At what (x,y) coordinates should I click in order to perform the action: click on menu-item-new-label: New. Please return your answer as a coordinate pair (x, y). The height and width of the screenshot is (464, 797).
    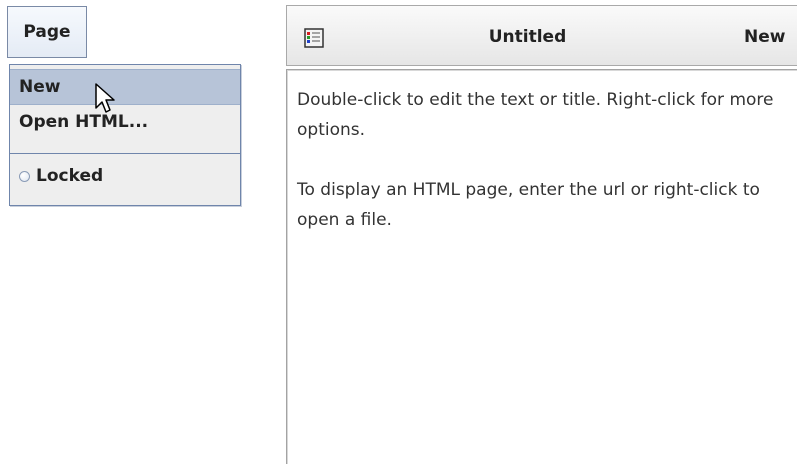
    Looking at the image, I should click on (40, 87).